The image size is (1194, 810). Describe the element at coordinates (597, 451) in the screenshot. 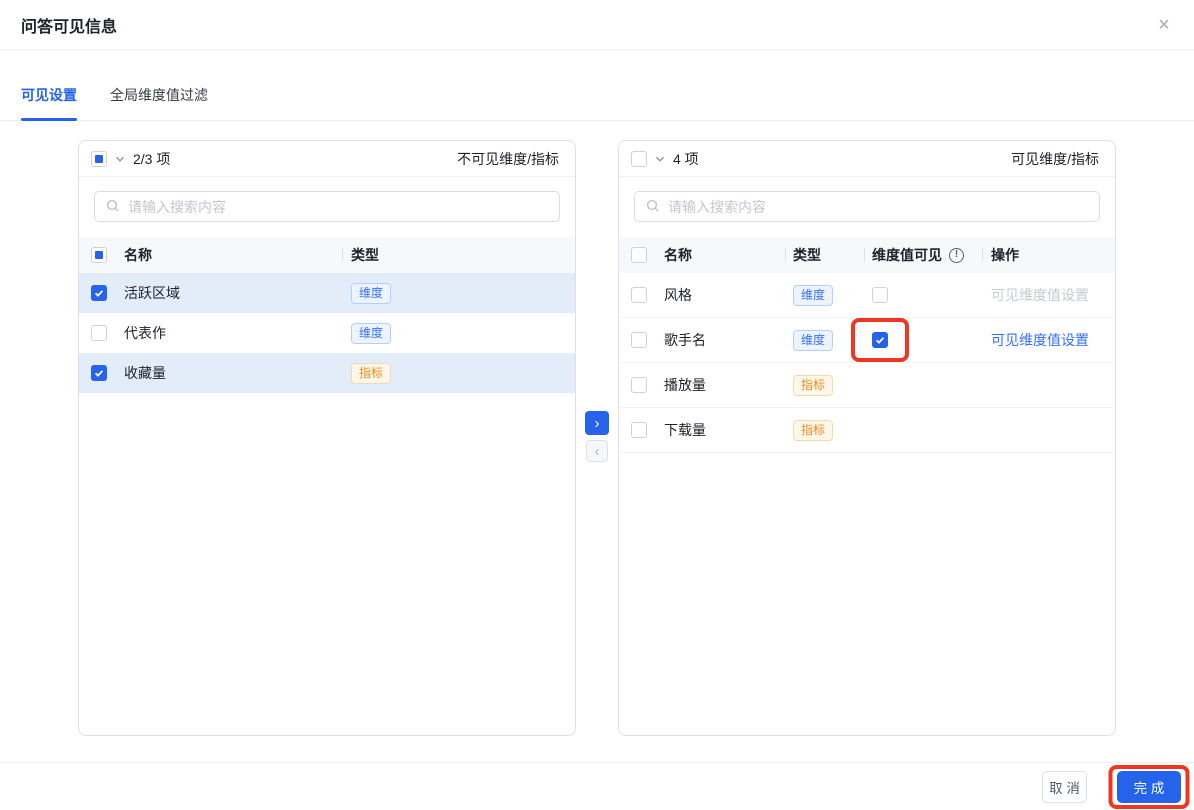

I see `move-left-button: ‹` at that location.